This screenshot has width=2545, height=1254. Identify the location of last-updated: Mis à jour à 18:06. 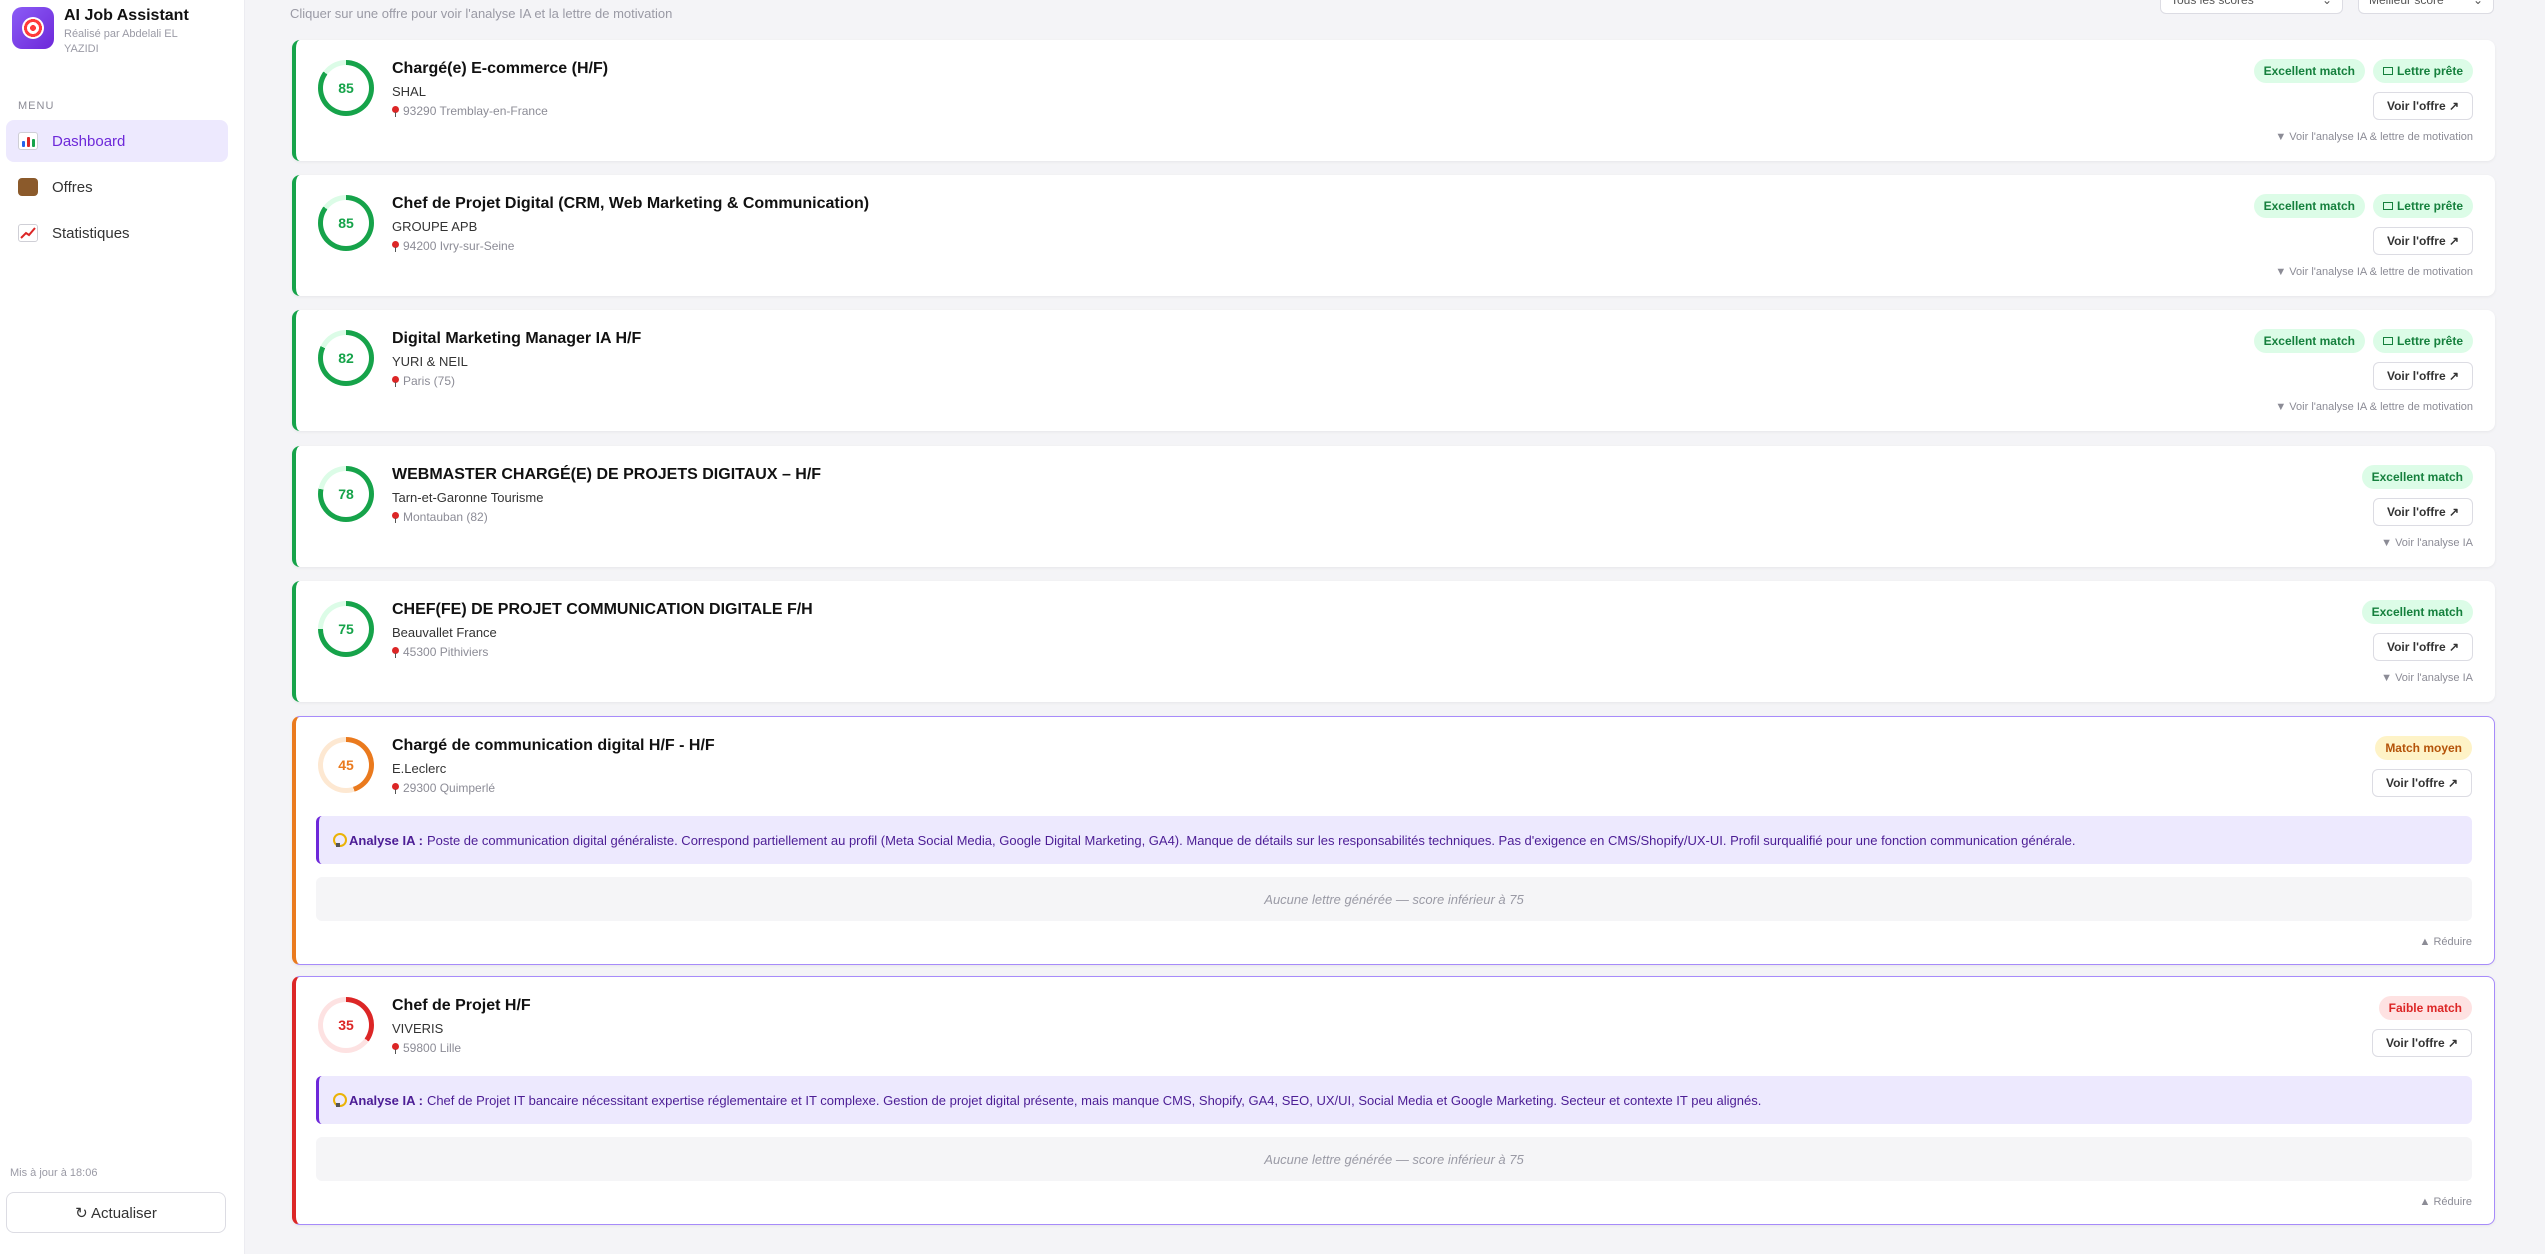
(54, 1173).